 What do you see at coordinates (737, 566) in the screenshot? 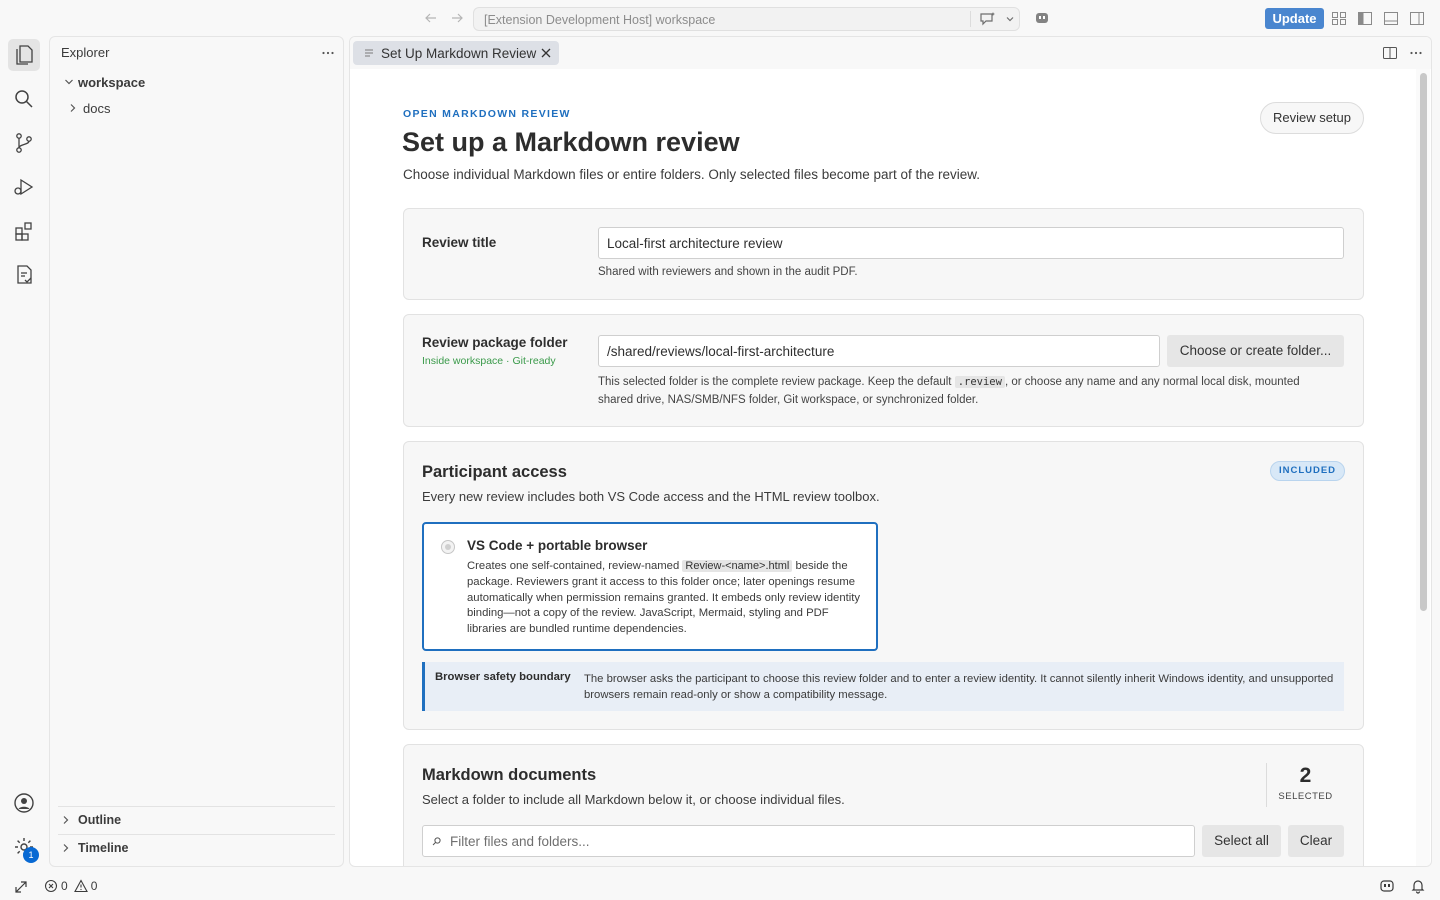
I see `option-desc-code: Review-<name>.html` at bounding box center [737, 566].